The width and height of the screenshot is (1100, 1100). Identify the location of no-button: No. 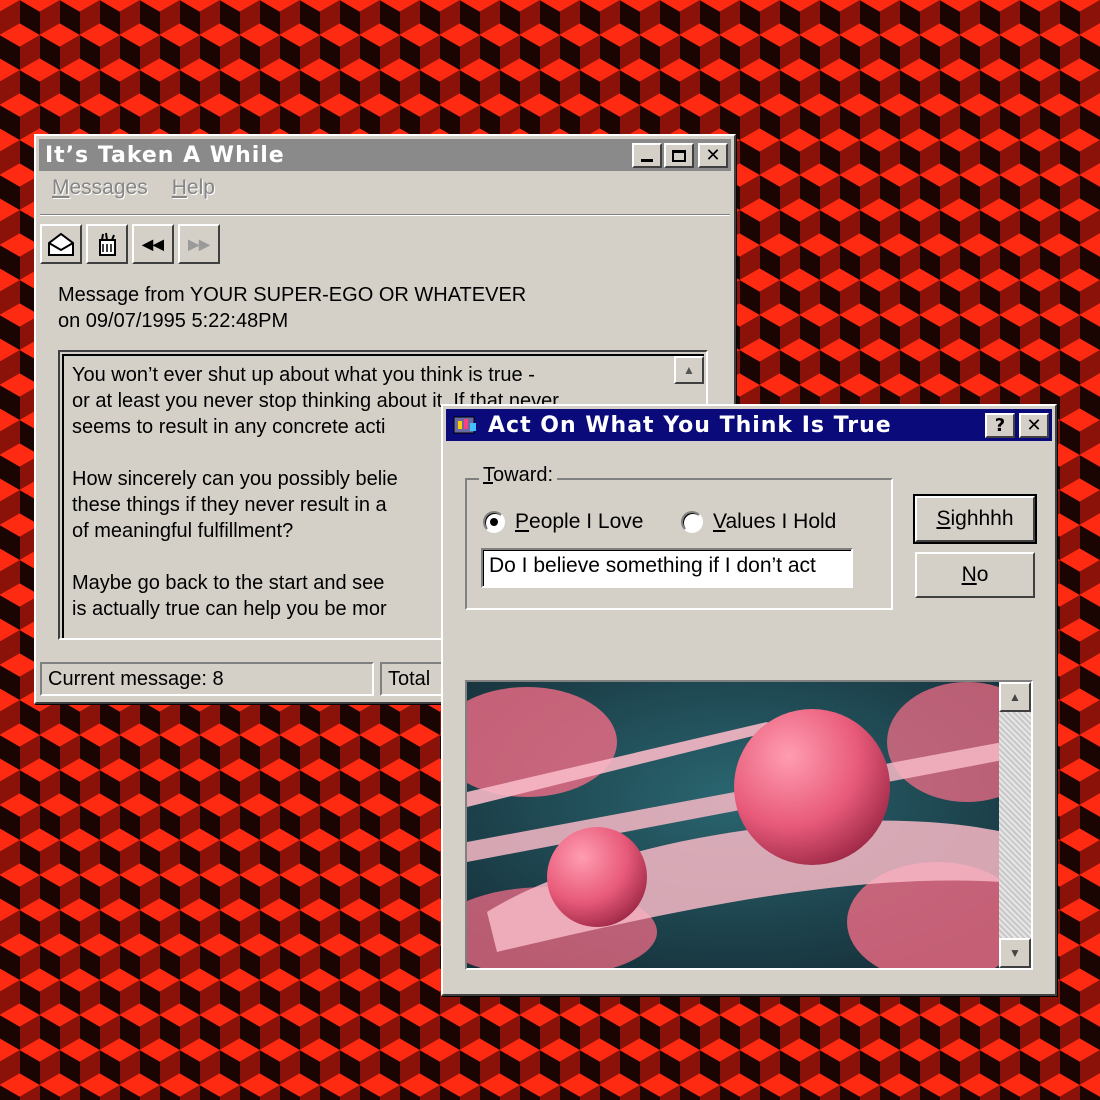
(975, 575).